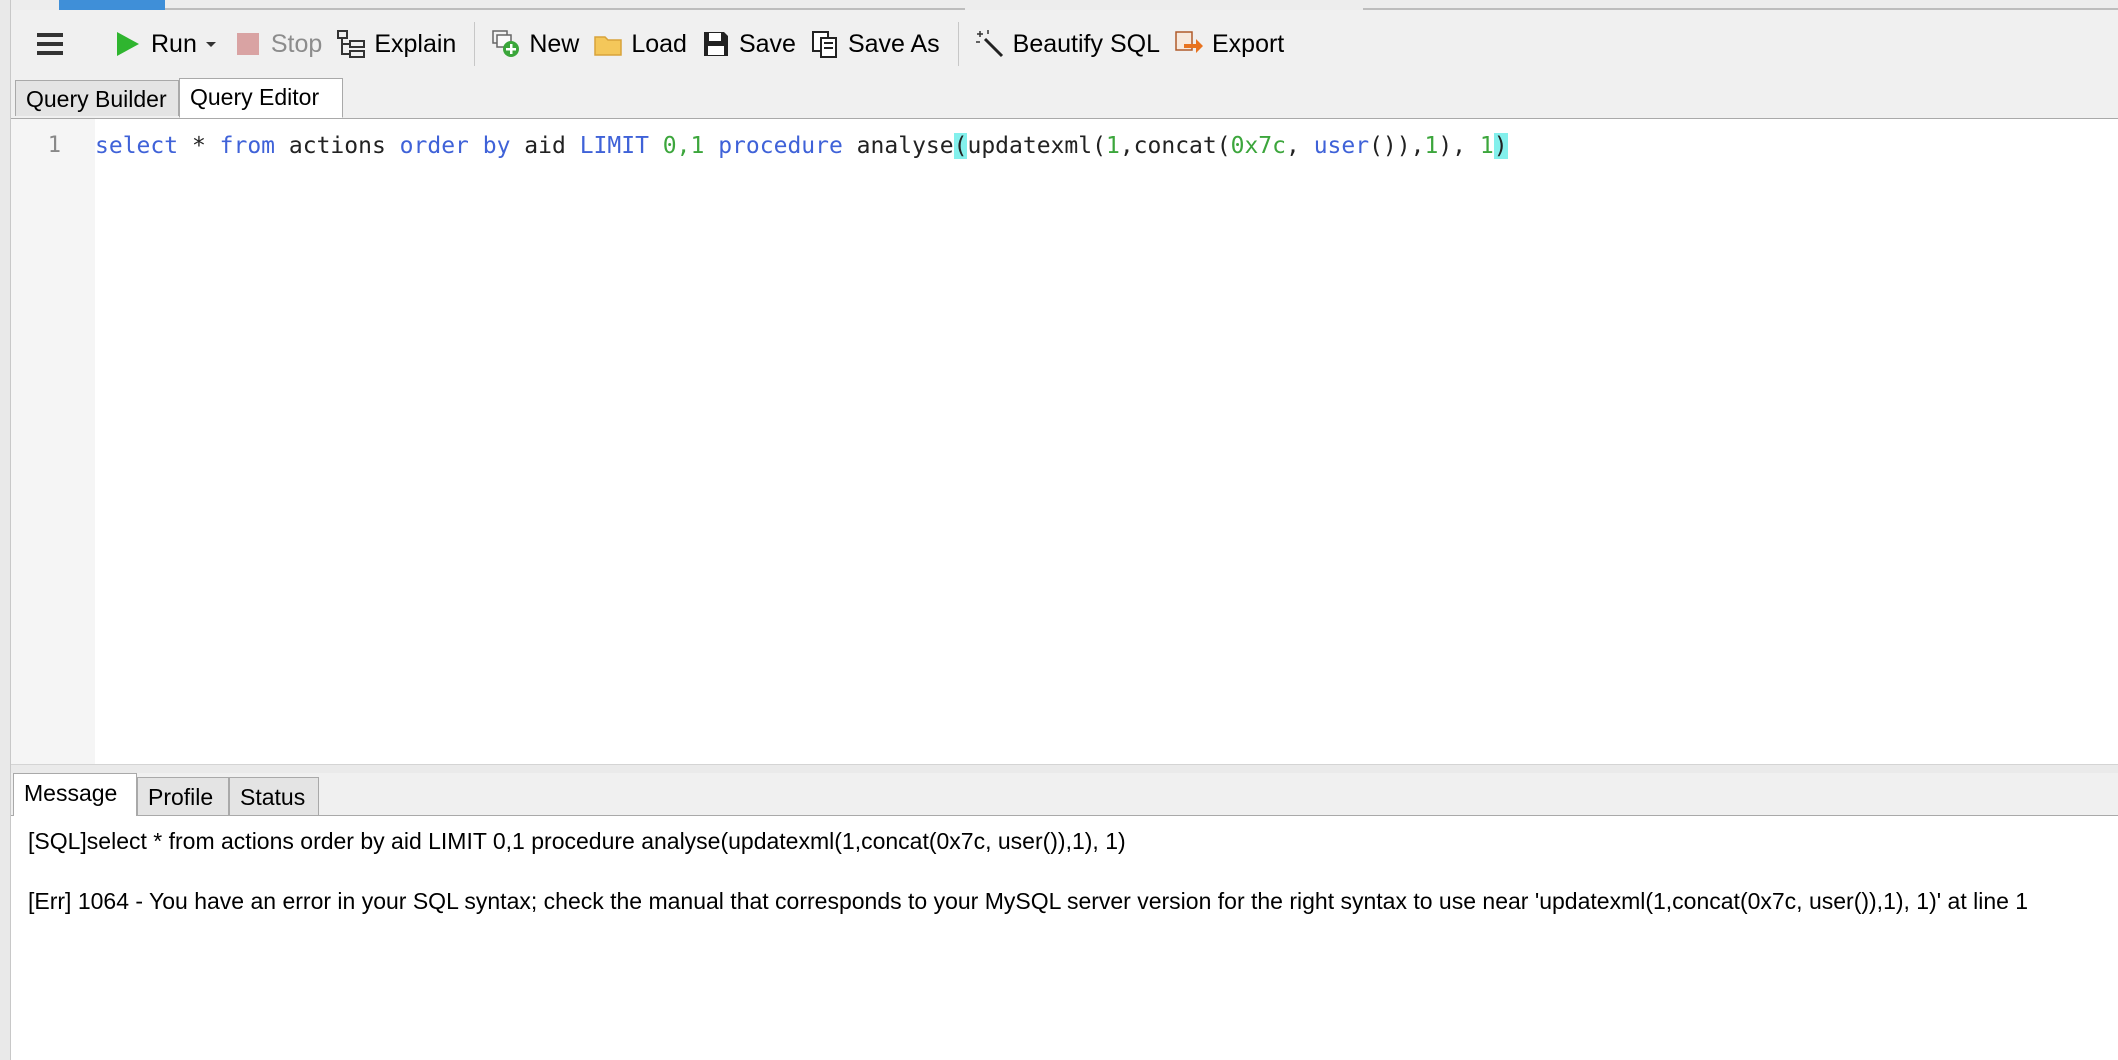  What do you see at coordinates (5, 530) in the screenshot?
I see `window-left-border` at bounding box center [5, 530].